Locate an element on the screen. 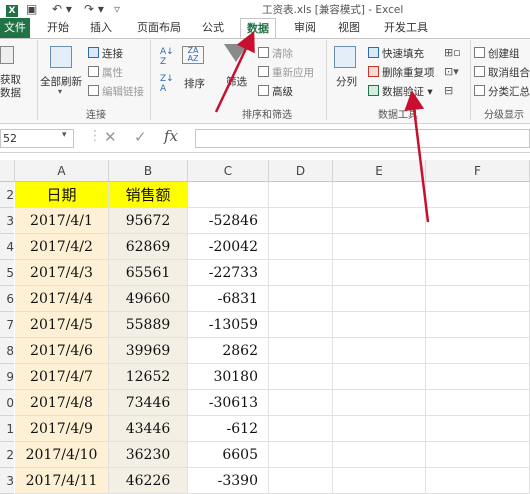  cell-date: 2017/4/11 is located at coordinates (62, 481).